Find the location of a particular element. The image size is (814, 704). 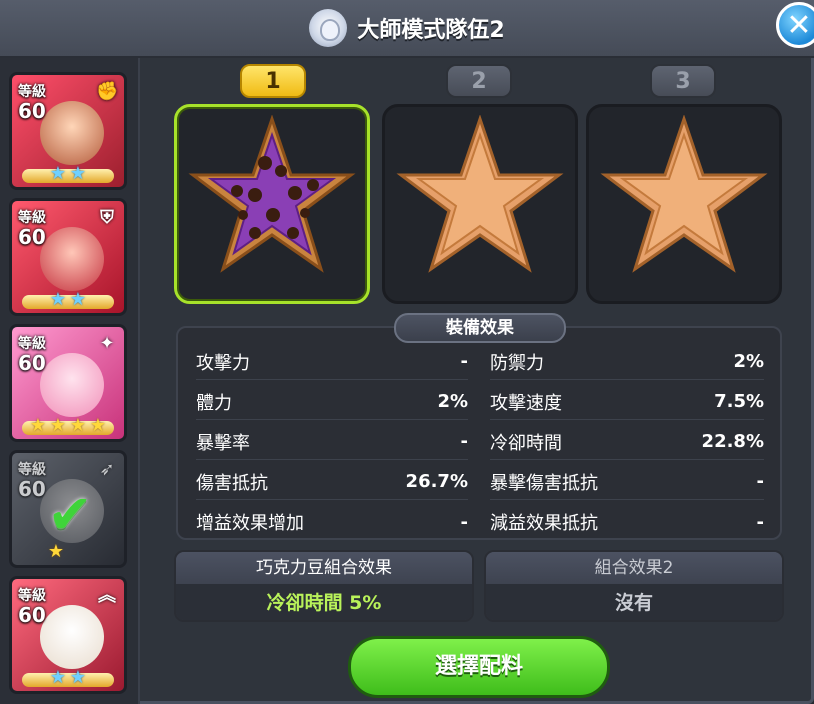

stat-value: 7.5% is located at coordinates (739, 401).